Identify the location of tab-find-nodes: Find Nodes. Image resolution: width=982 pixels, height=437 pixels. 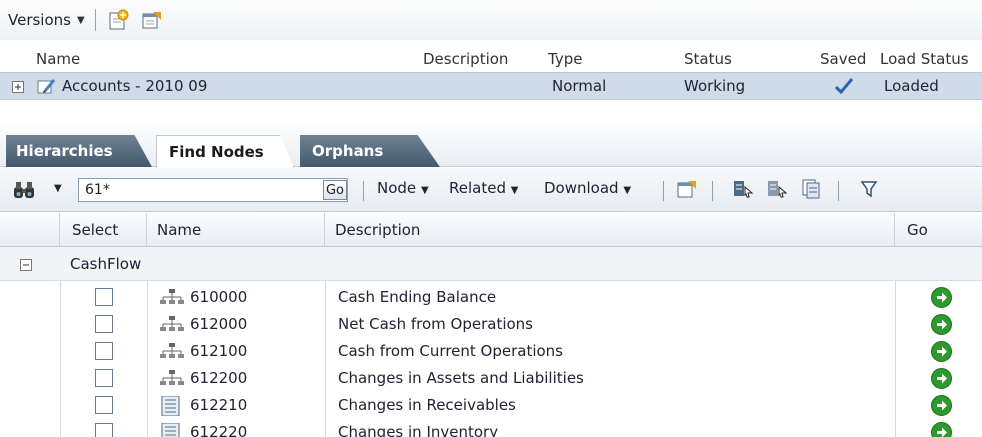
(225, 151).